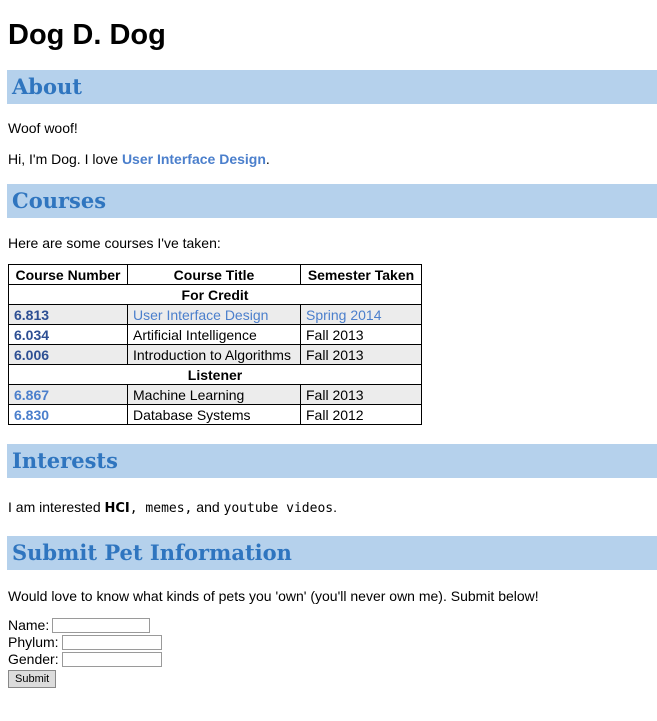 The image size is (657, 721). Describe the element at coordinates (194, 159) in the screenshot. I see `uid-link: User Interface Design` at that location.